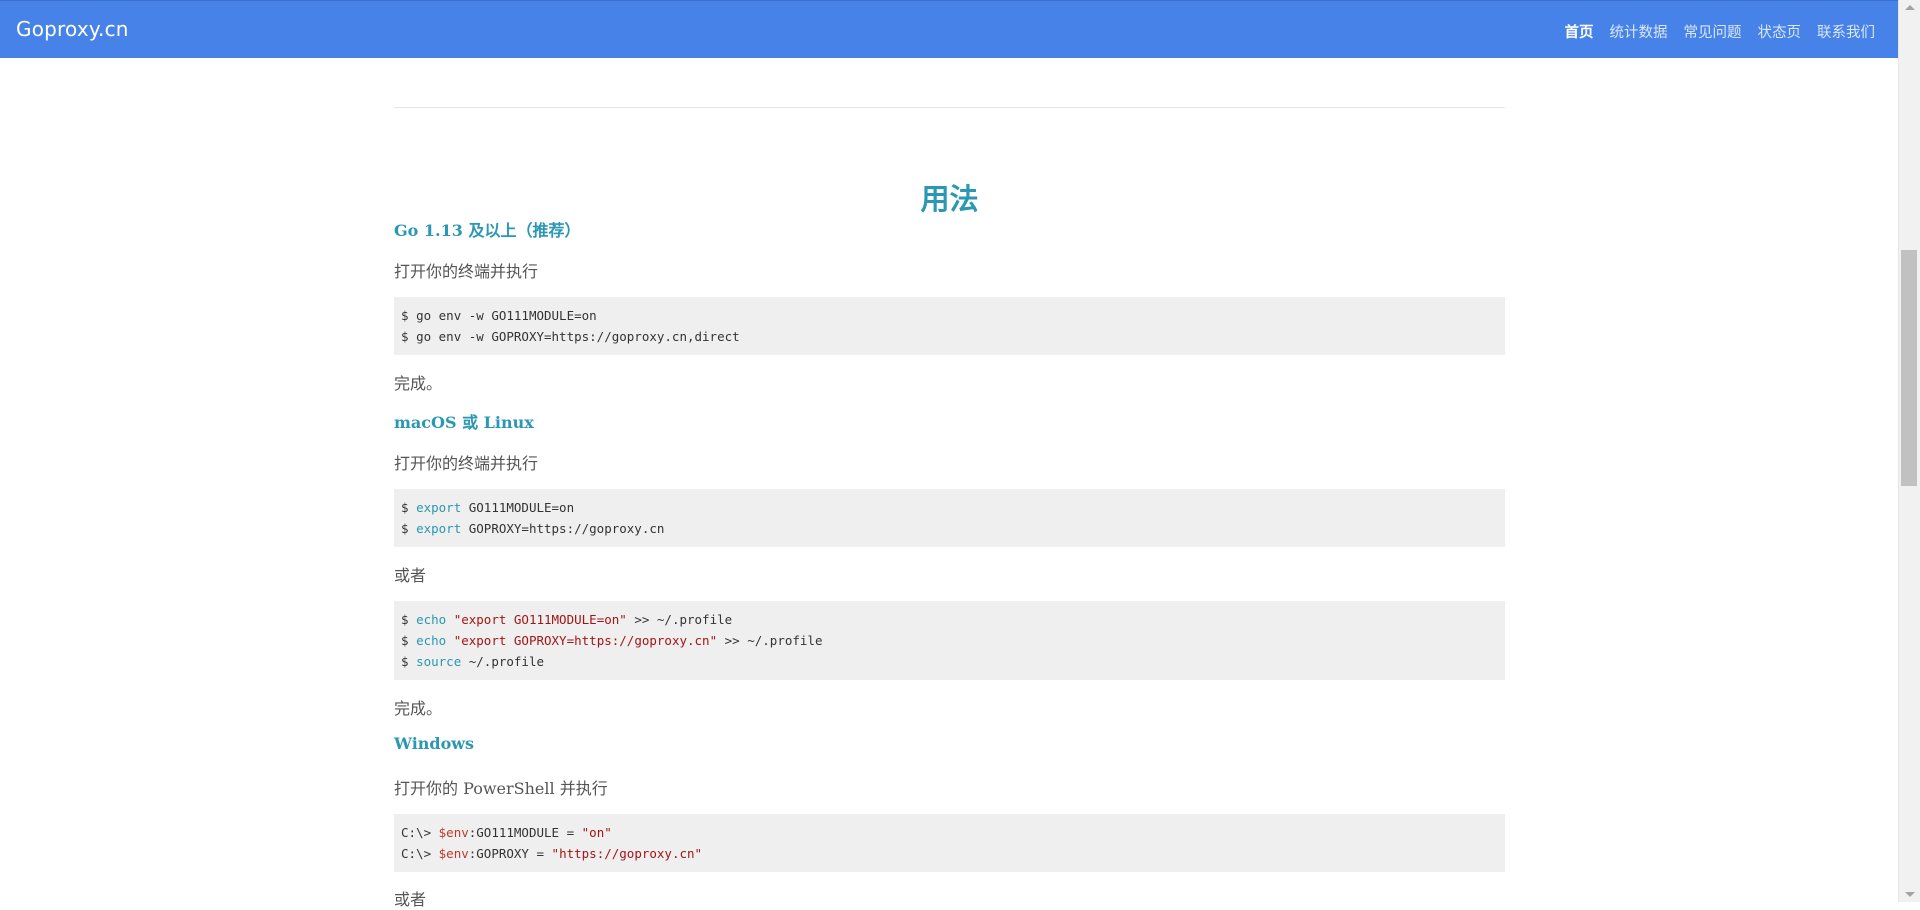 This screenshot has height=910, width=1920. I want to click on usage-section-title: 用法, so click(949, 199).